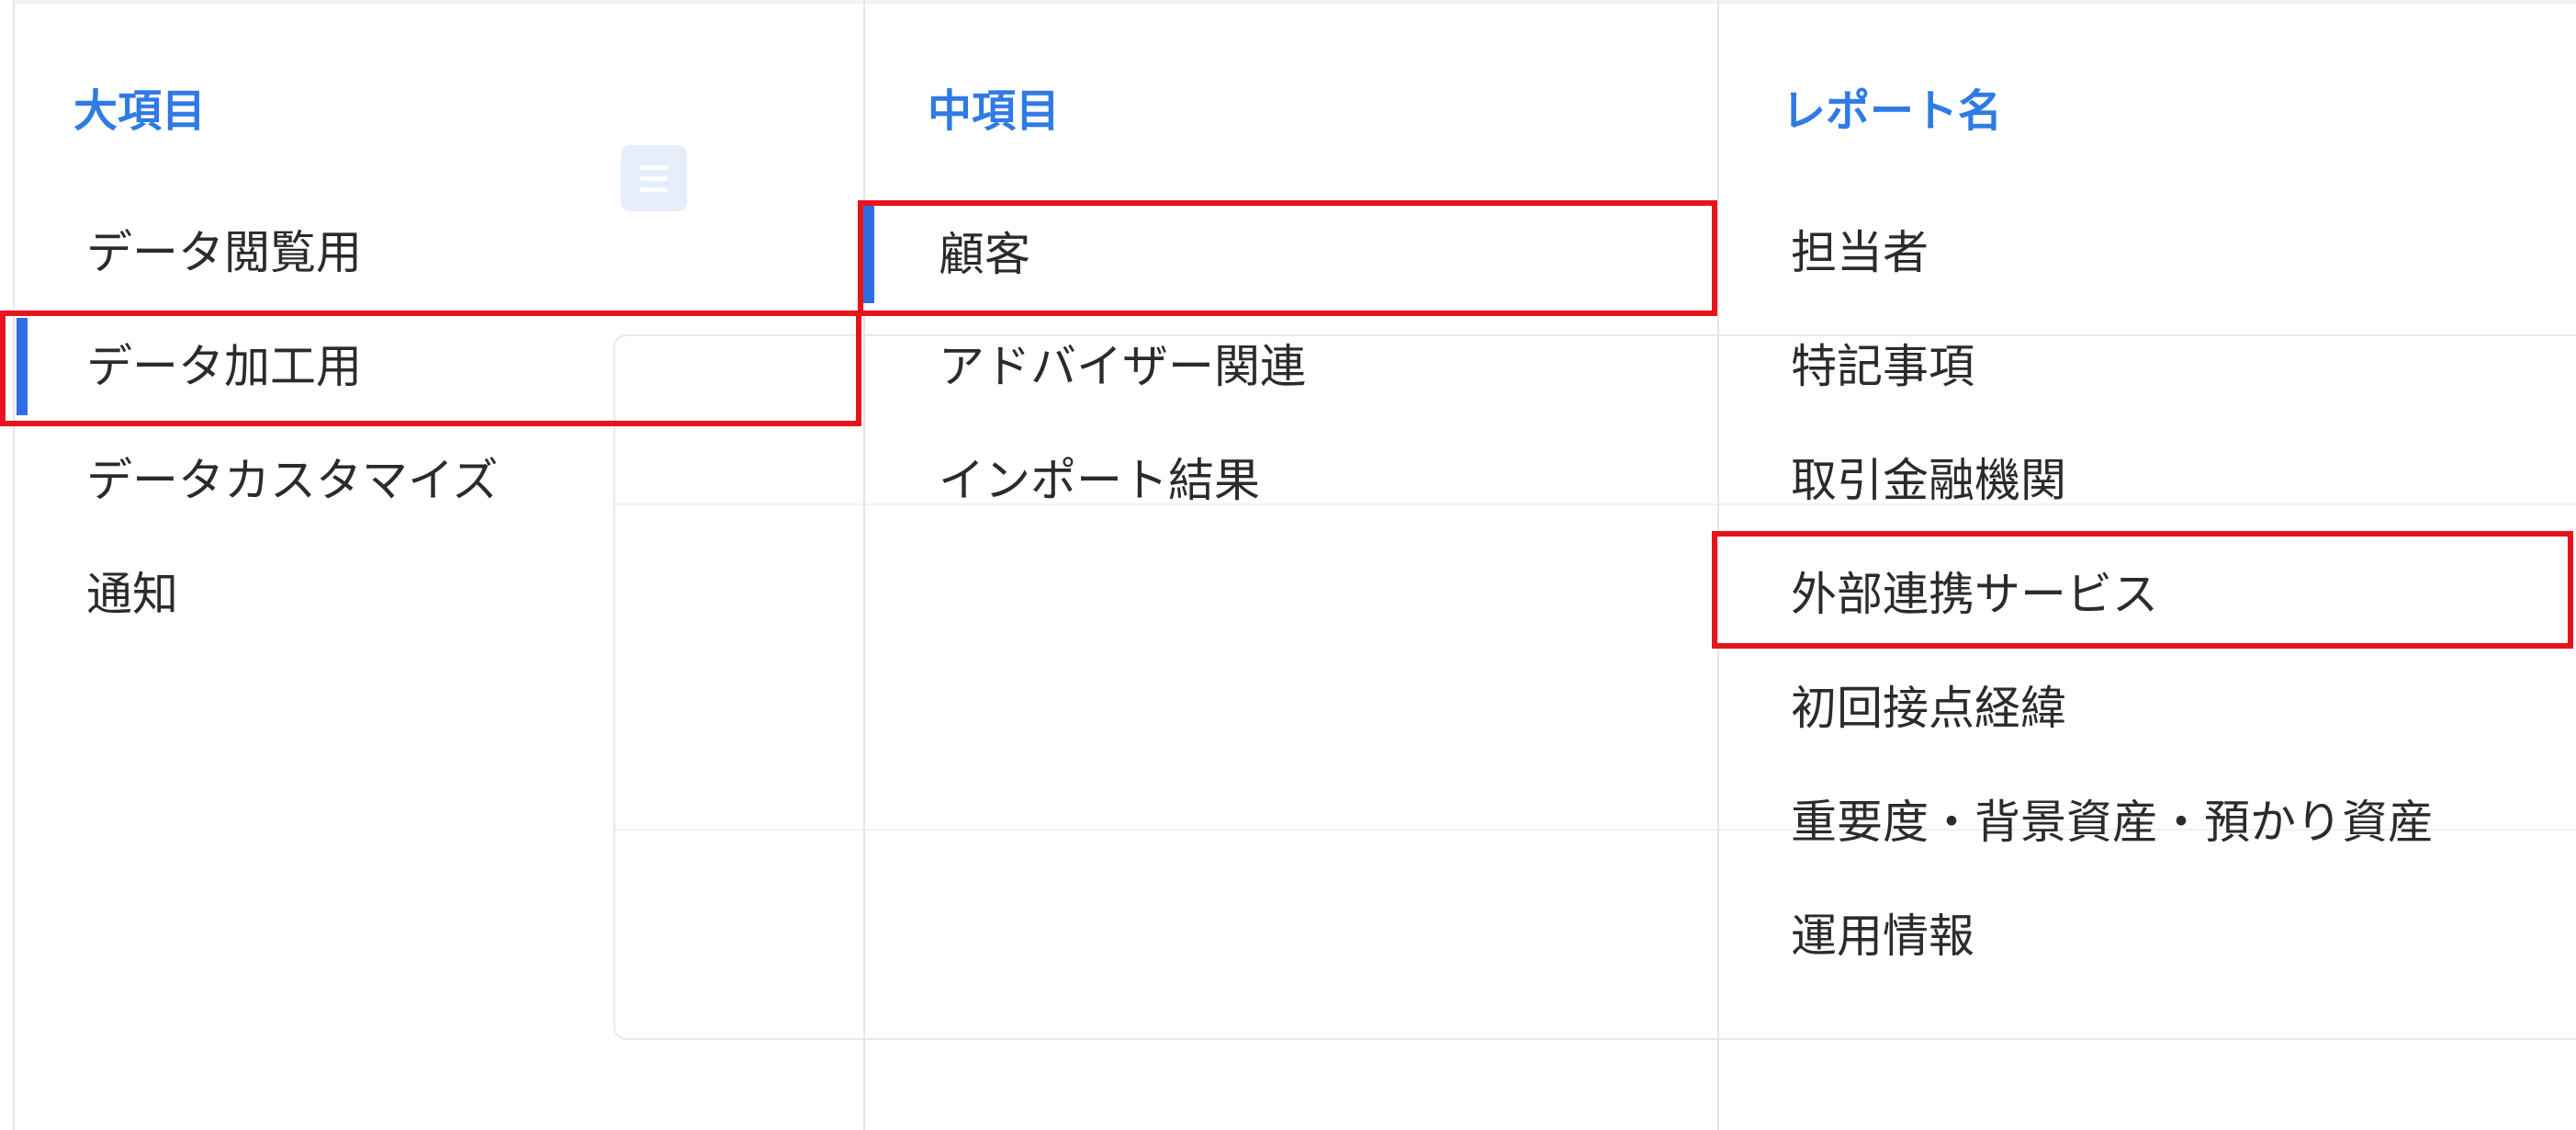 This screenshot has width=2576, height=1130. Describe the element at coordinates (431, 594) in the screenshot. I see `category-item: 通知` at that location.